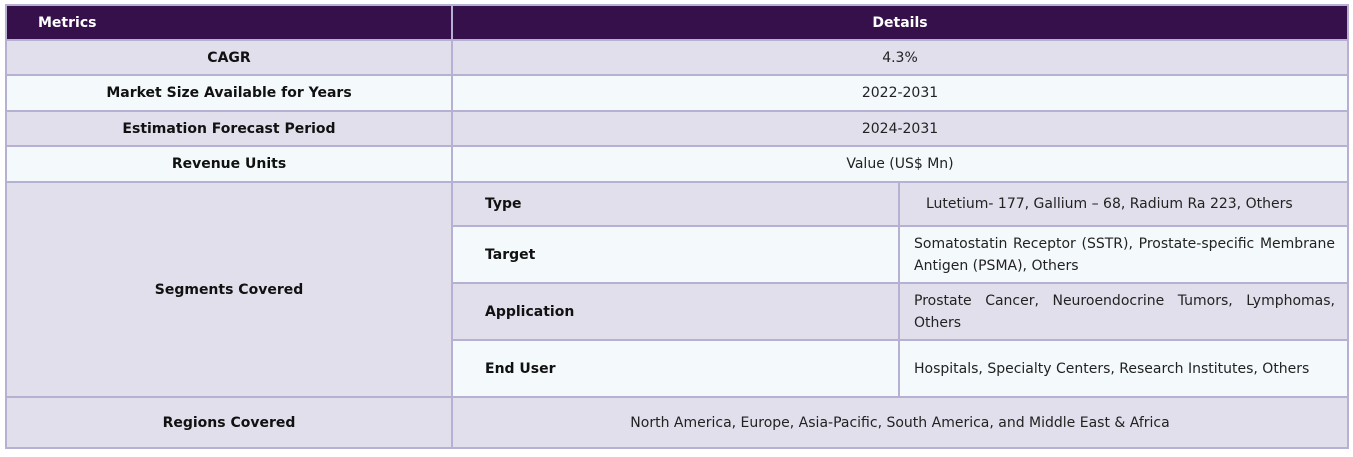  Describe the element at coordinates (676, 311) in the screenshot. I see `segment-application-label: Application` at that location.